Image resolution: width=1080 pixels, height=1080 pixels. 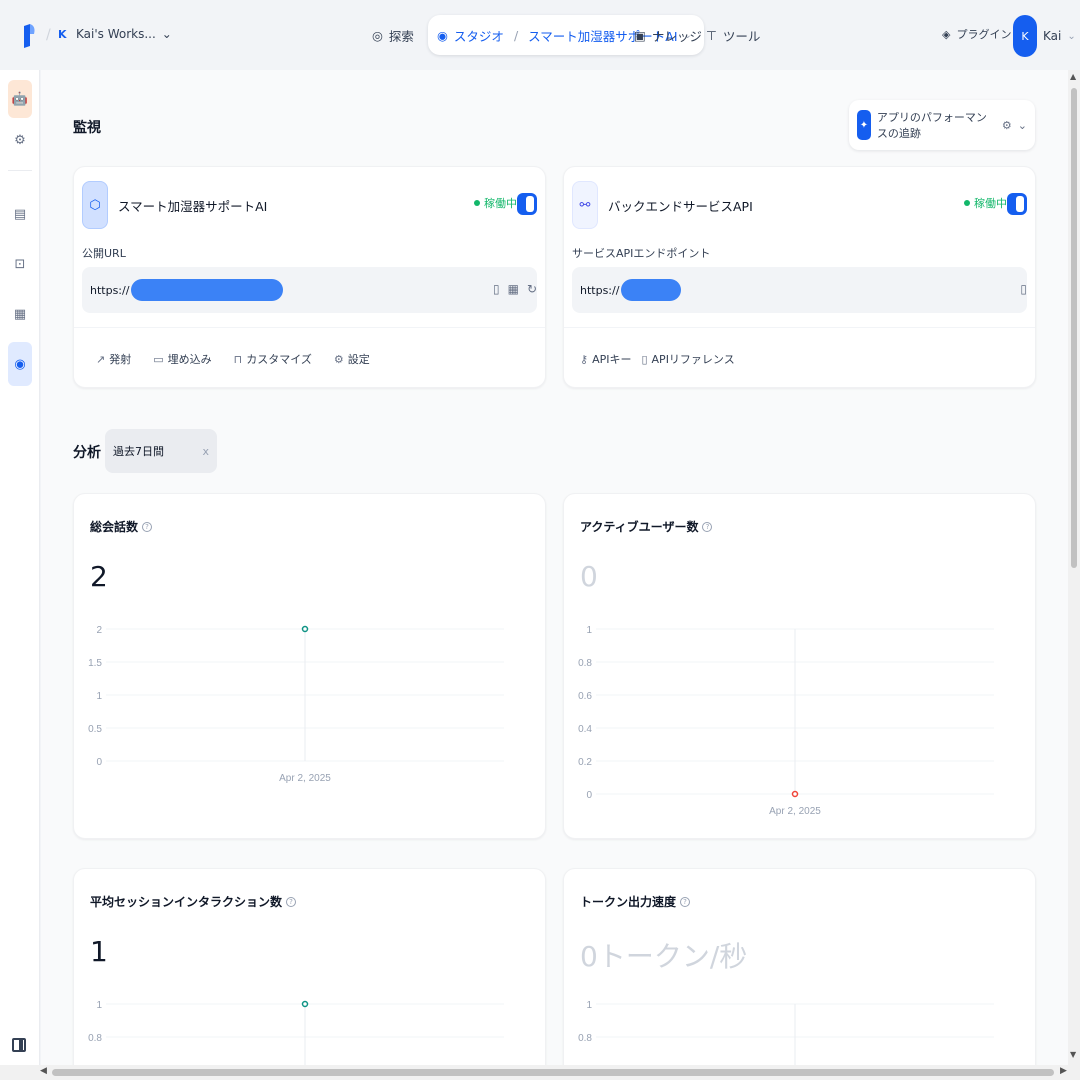 What do you see at coordinates (377, 35) in the screenshot?
I see `compass-icon: ◎` at bounding box center [377, 35].